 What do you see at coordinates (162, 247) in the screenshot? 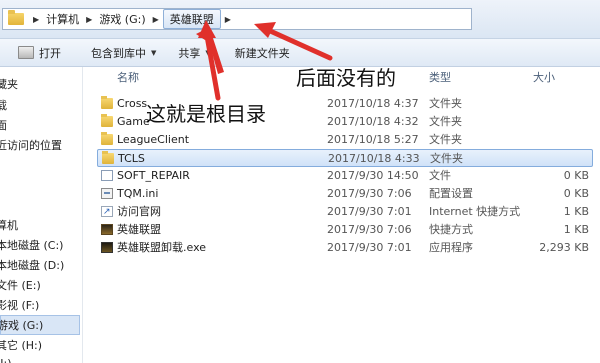
I see `file-name: 英雄联盟卸载.exe` at bounding box center [162, 247].